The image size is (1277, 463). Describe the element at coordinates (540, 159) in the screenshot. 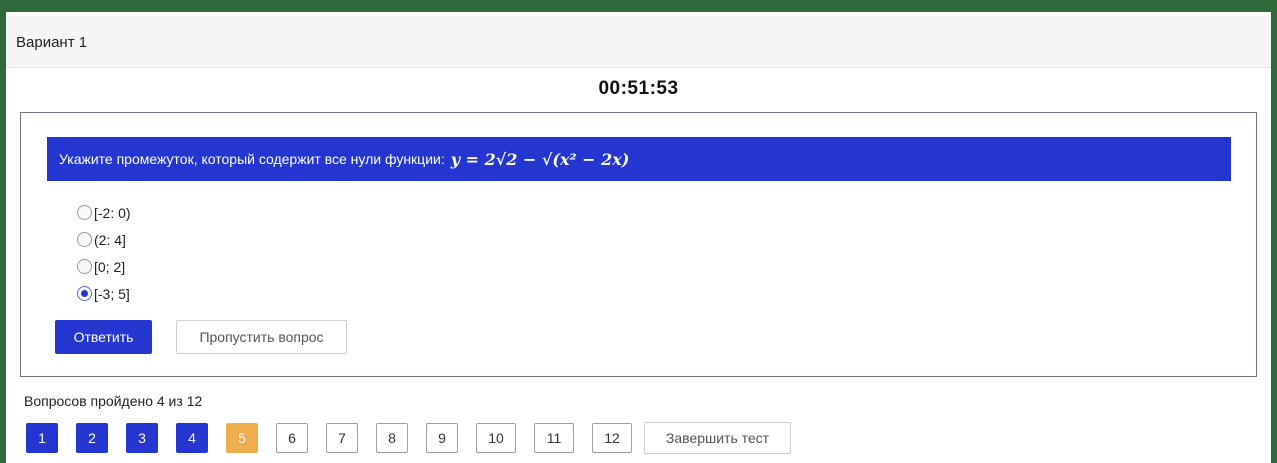

I see `question-formula: y = 2√2 − √(x² − 2x)` at that location.